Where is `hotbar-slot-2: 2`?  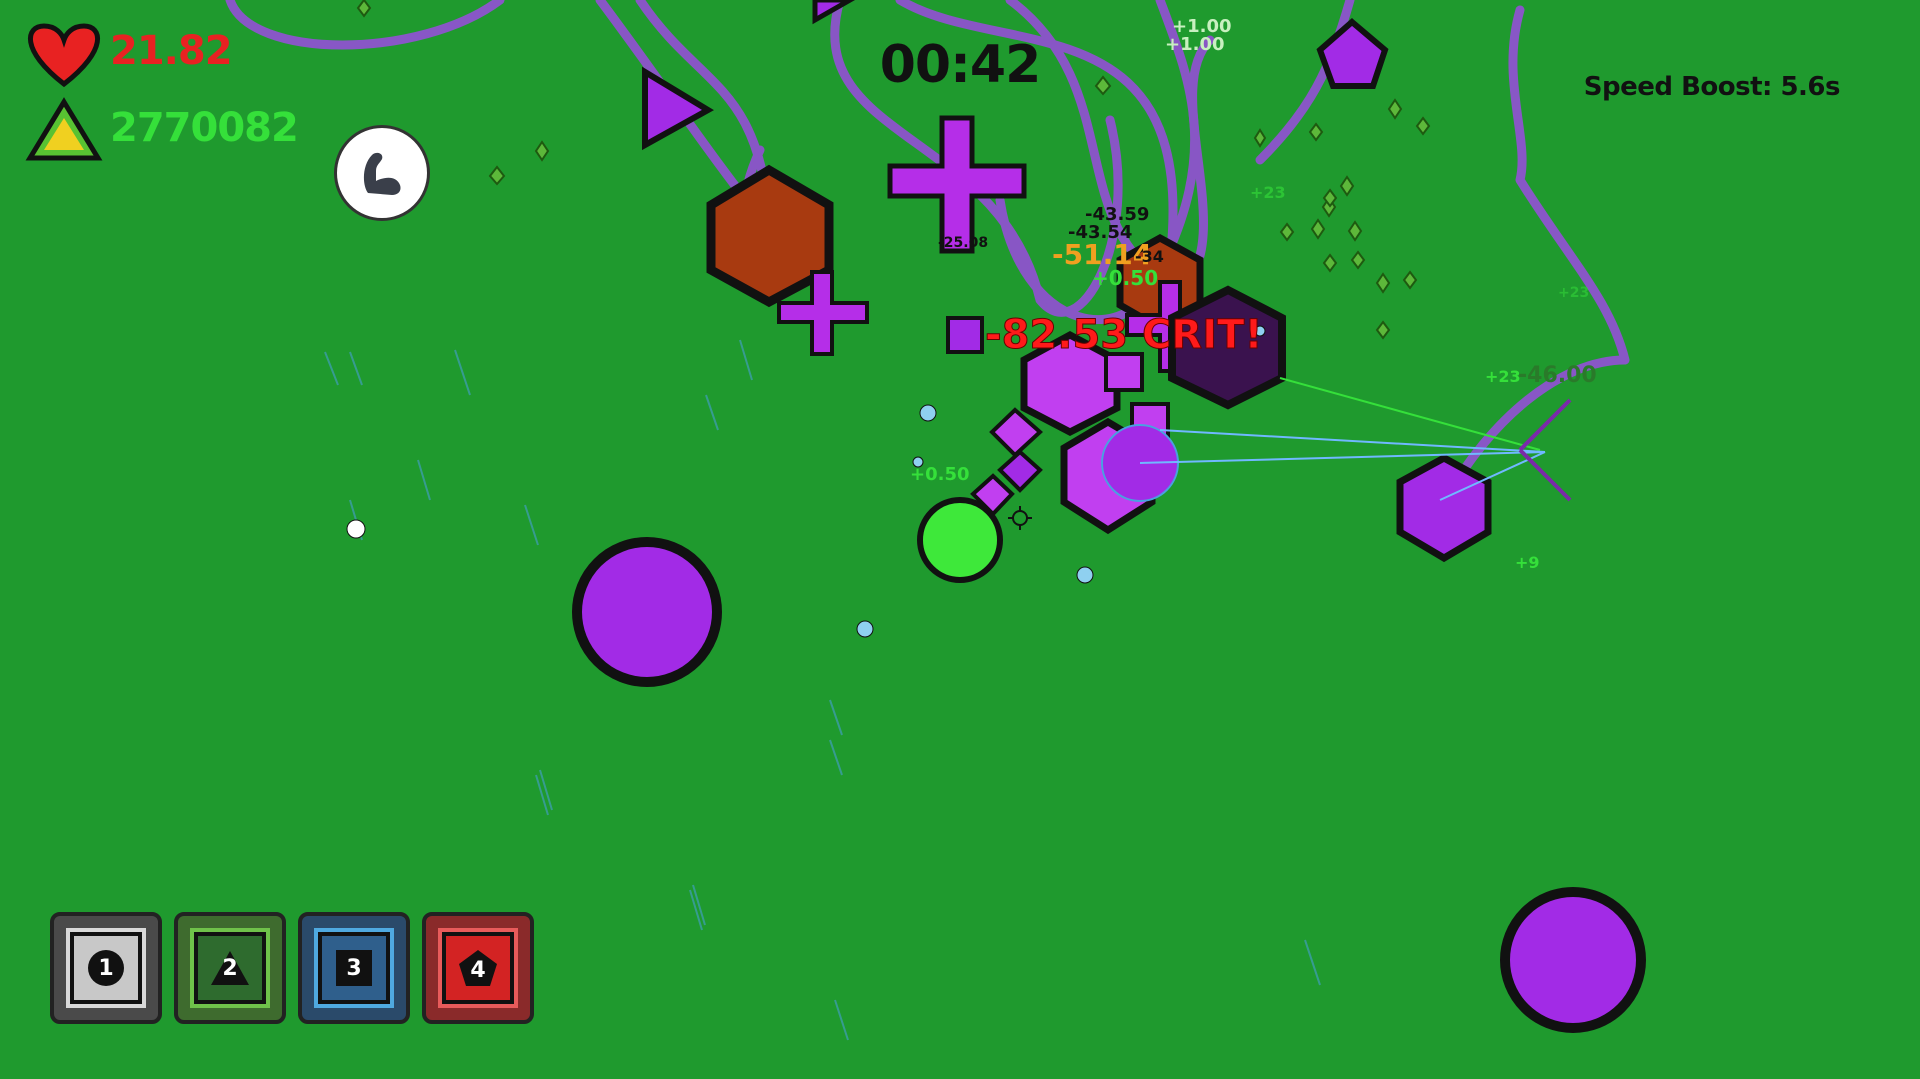
hotbar-slot-2: 2 is located at coordinates (230, 968).